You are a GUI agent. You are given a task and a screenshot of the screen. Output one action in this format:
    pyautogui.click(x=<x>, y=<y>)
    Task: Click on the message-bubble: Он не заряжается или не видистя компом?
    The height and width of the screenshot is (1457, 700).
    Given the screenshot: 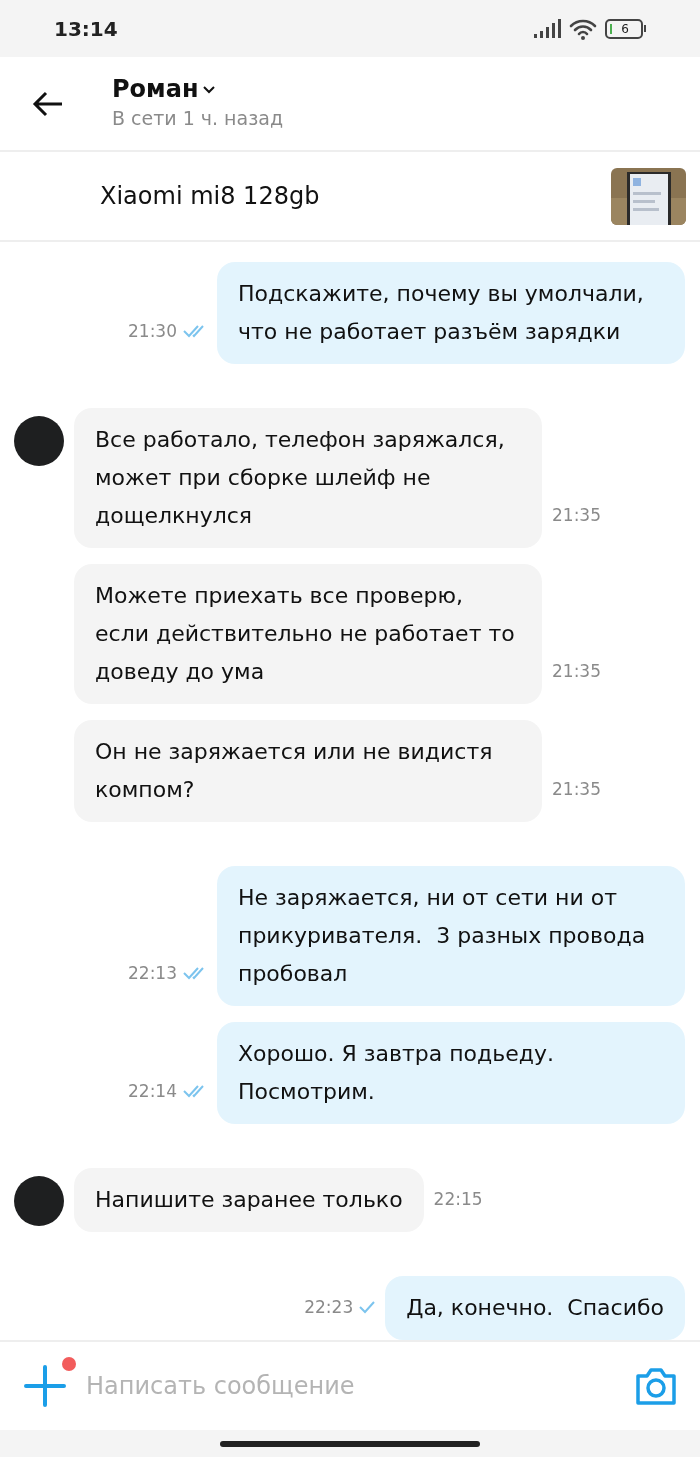 What is the action you would take?
    pyautogui.click(x=308, y=771)
    